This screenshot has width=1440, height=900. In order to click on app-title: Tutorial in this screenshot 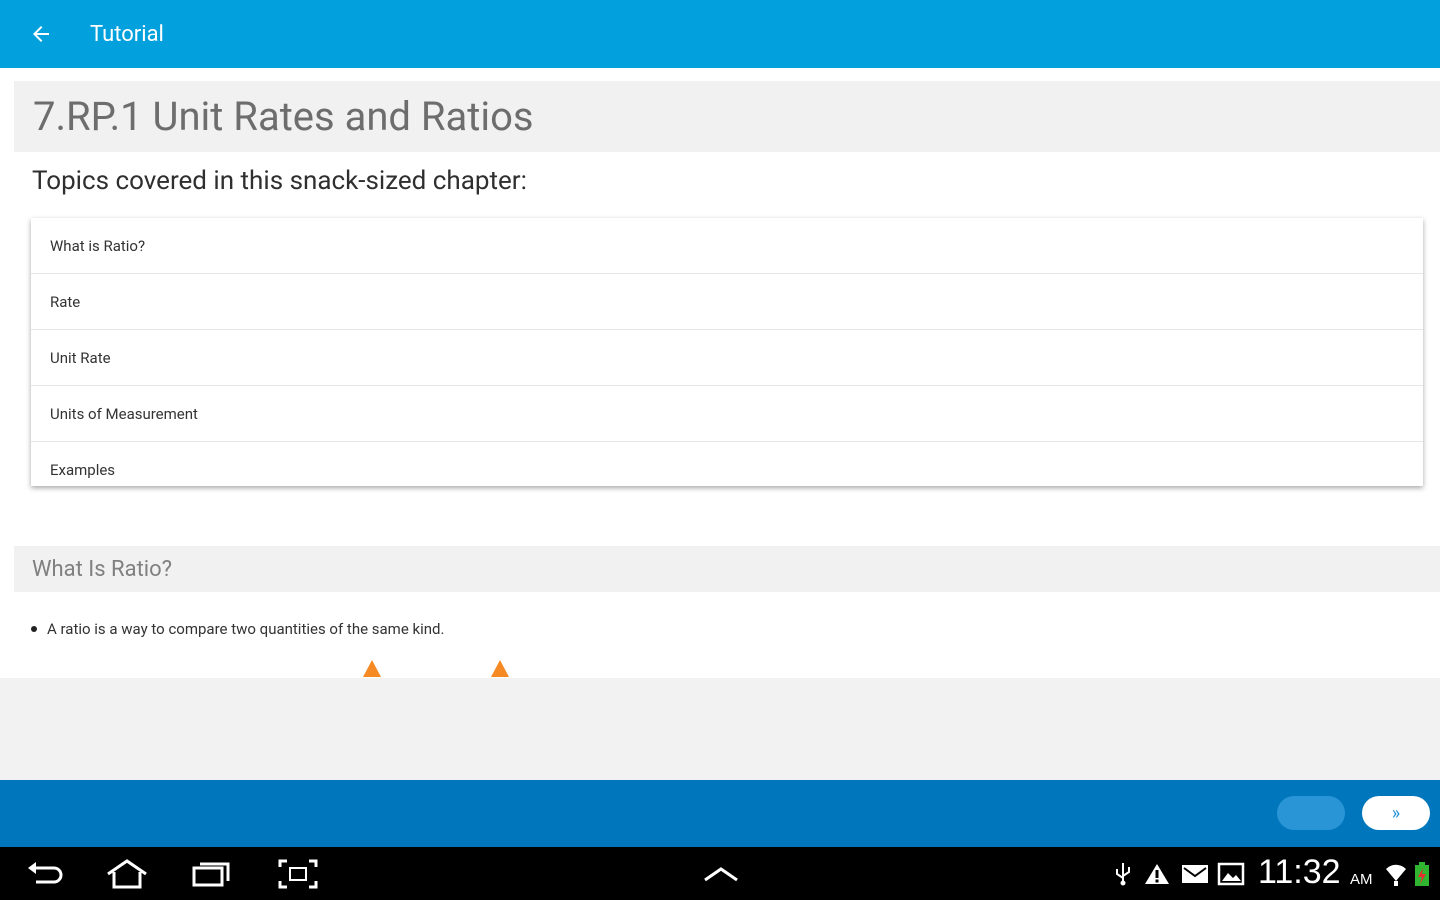, I will do `click(127, 34)`.